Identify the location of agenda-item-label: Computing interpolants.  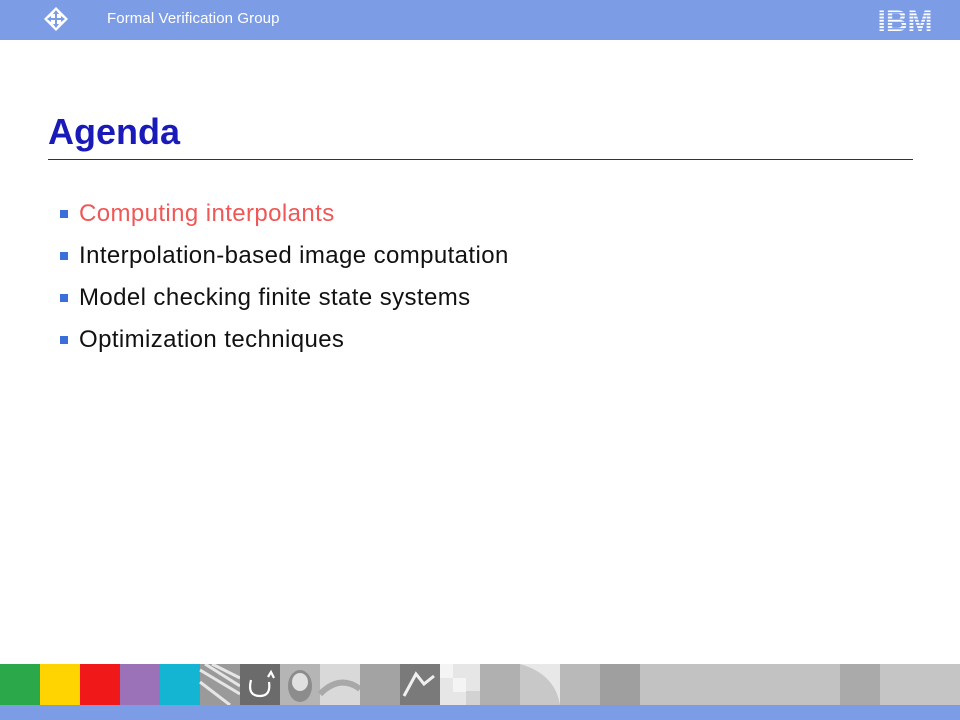
(207, 213).